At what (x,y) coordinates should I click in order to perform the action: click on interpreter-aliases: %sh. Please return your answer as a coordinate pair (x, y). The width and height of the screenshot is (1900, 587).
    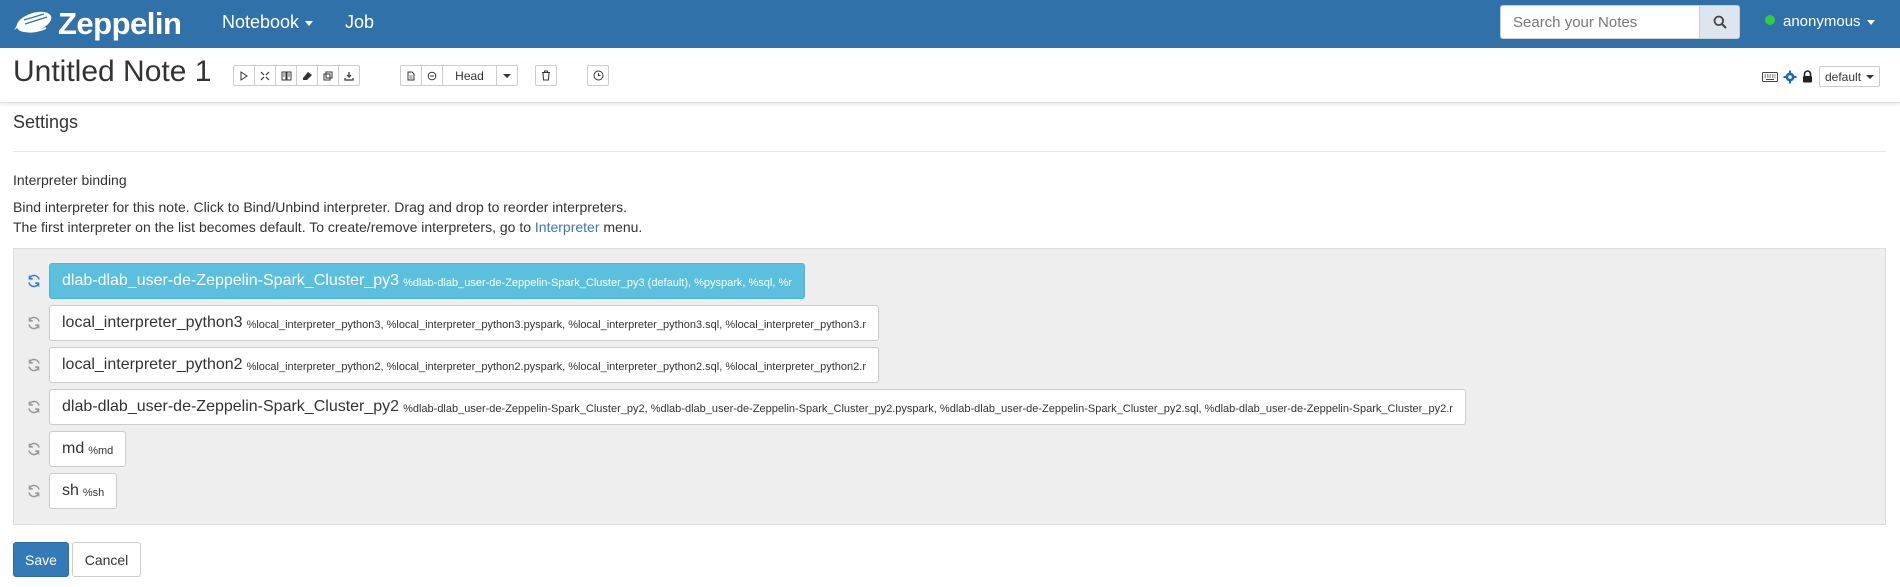
    Looking at the image, I should click on (93, 493).